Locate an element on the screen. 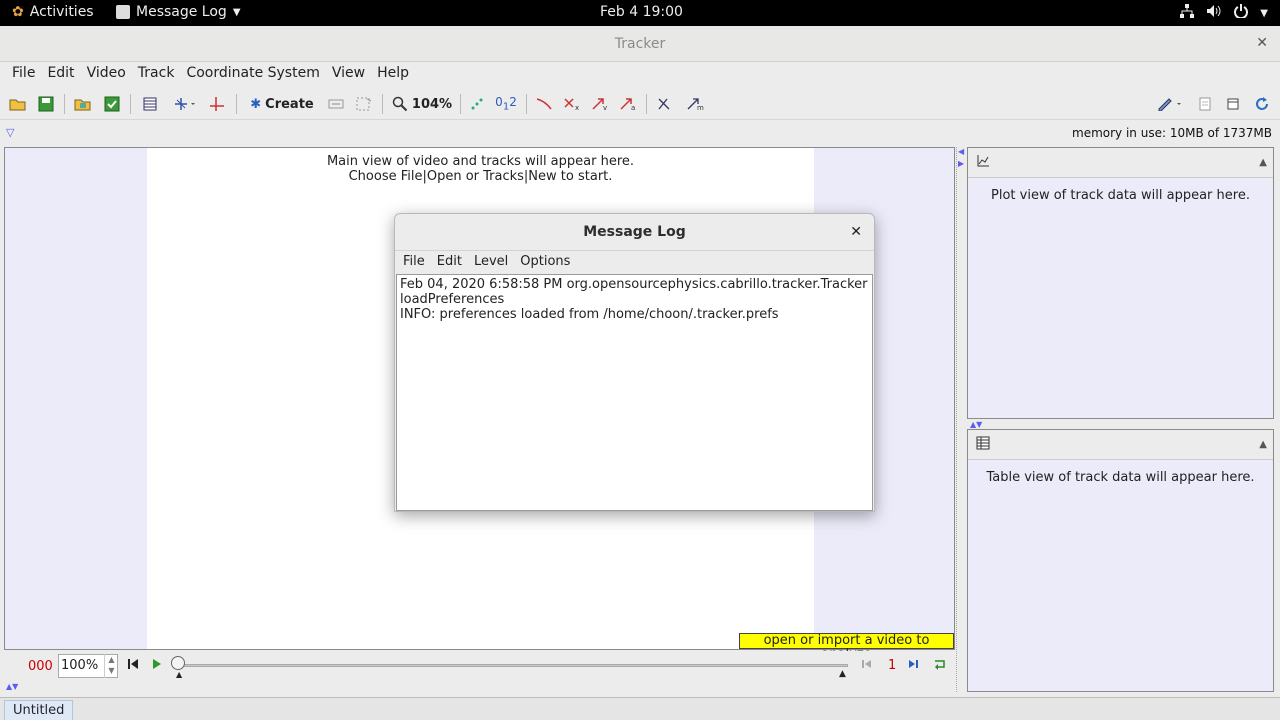 This screenshot has height=720, width=1280. step-labels-button: 012 is located at coordinates (506, 104).